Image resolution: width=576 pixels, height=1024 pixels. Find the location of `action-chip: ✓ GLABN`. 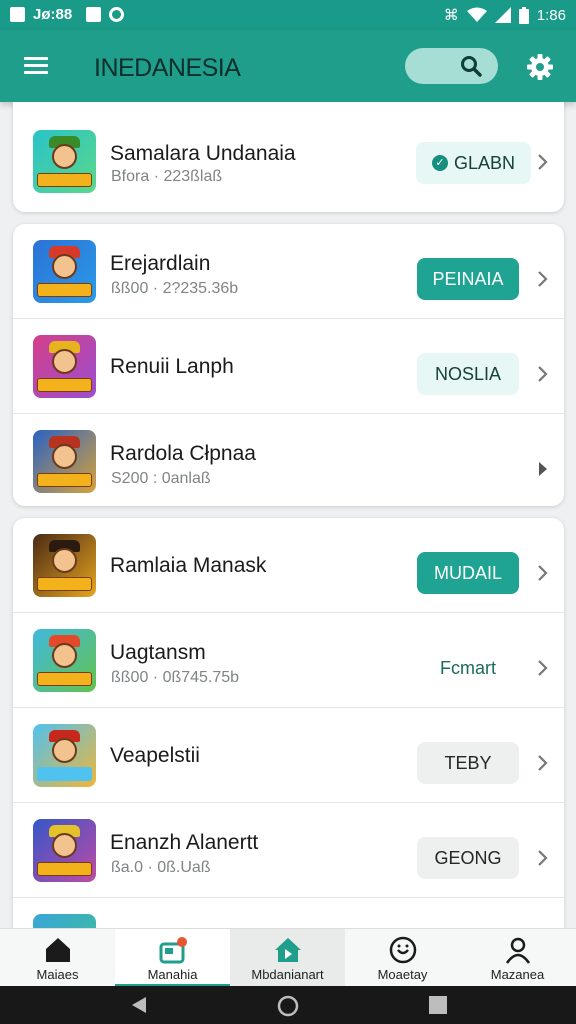

action-chip: ✓ GLABN is located at coordinates (473, 163).